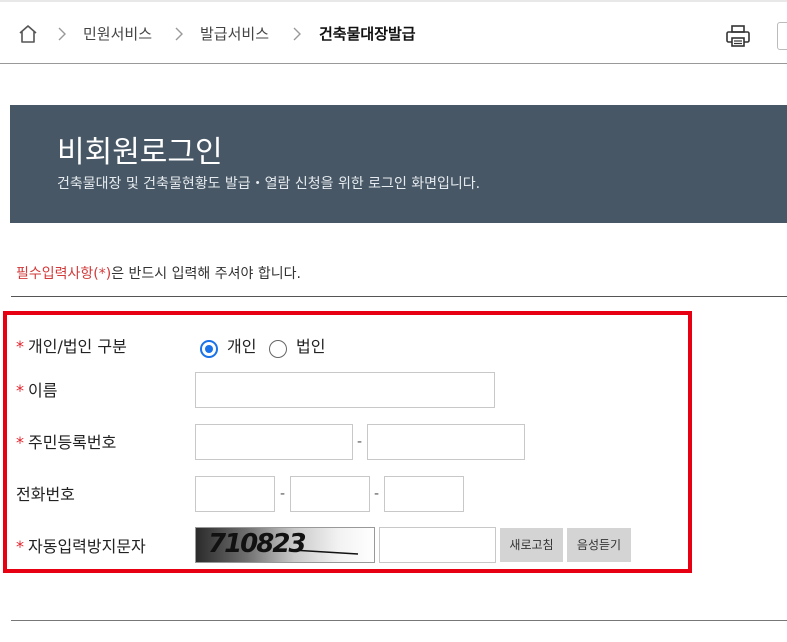 This screenshot has height=642, width=787. I want to click on bottom-divider, so click(399, 620).